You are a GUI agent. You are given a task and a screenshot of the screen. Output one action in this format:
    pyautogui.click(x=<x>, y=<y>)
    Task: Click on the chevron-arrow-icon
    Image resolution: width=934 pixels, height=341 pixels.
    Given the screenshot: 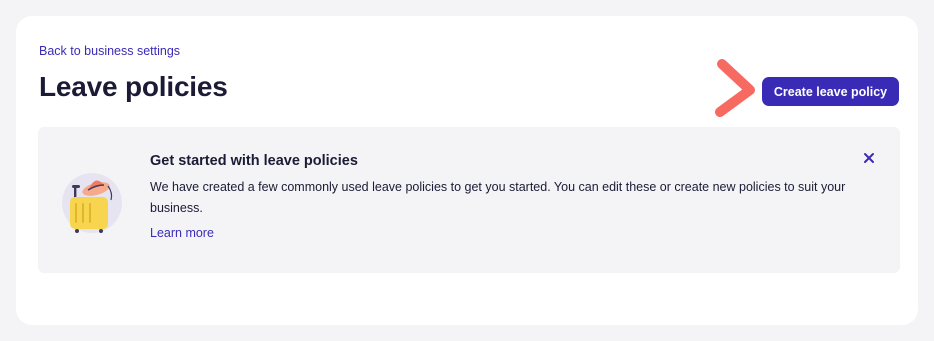 What is the action you would take?
    pyautogui.click(x=735, y=88)
    